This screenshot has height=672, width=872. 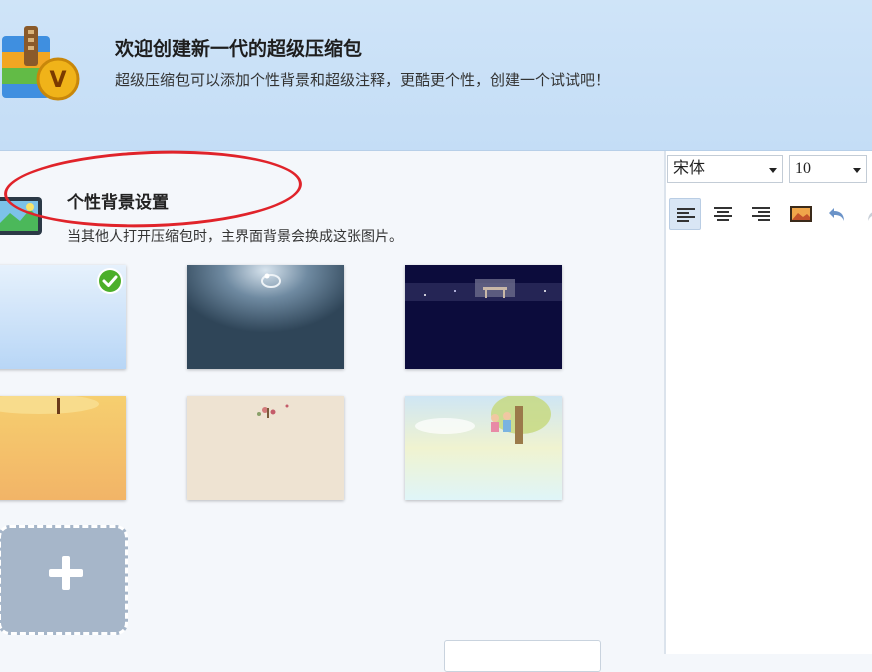 What do you see at coordinates (57, 80) in the screenshot?
I see `svg-text: V` at bounding box center [57, 80].